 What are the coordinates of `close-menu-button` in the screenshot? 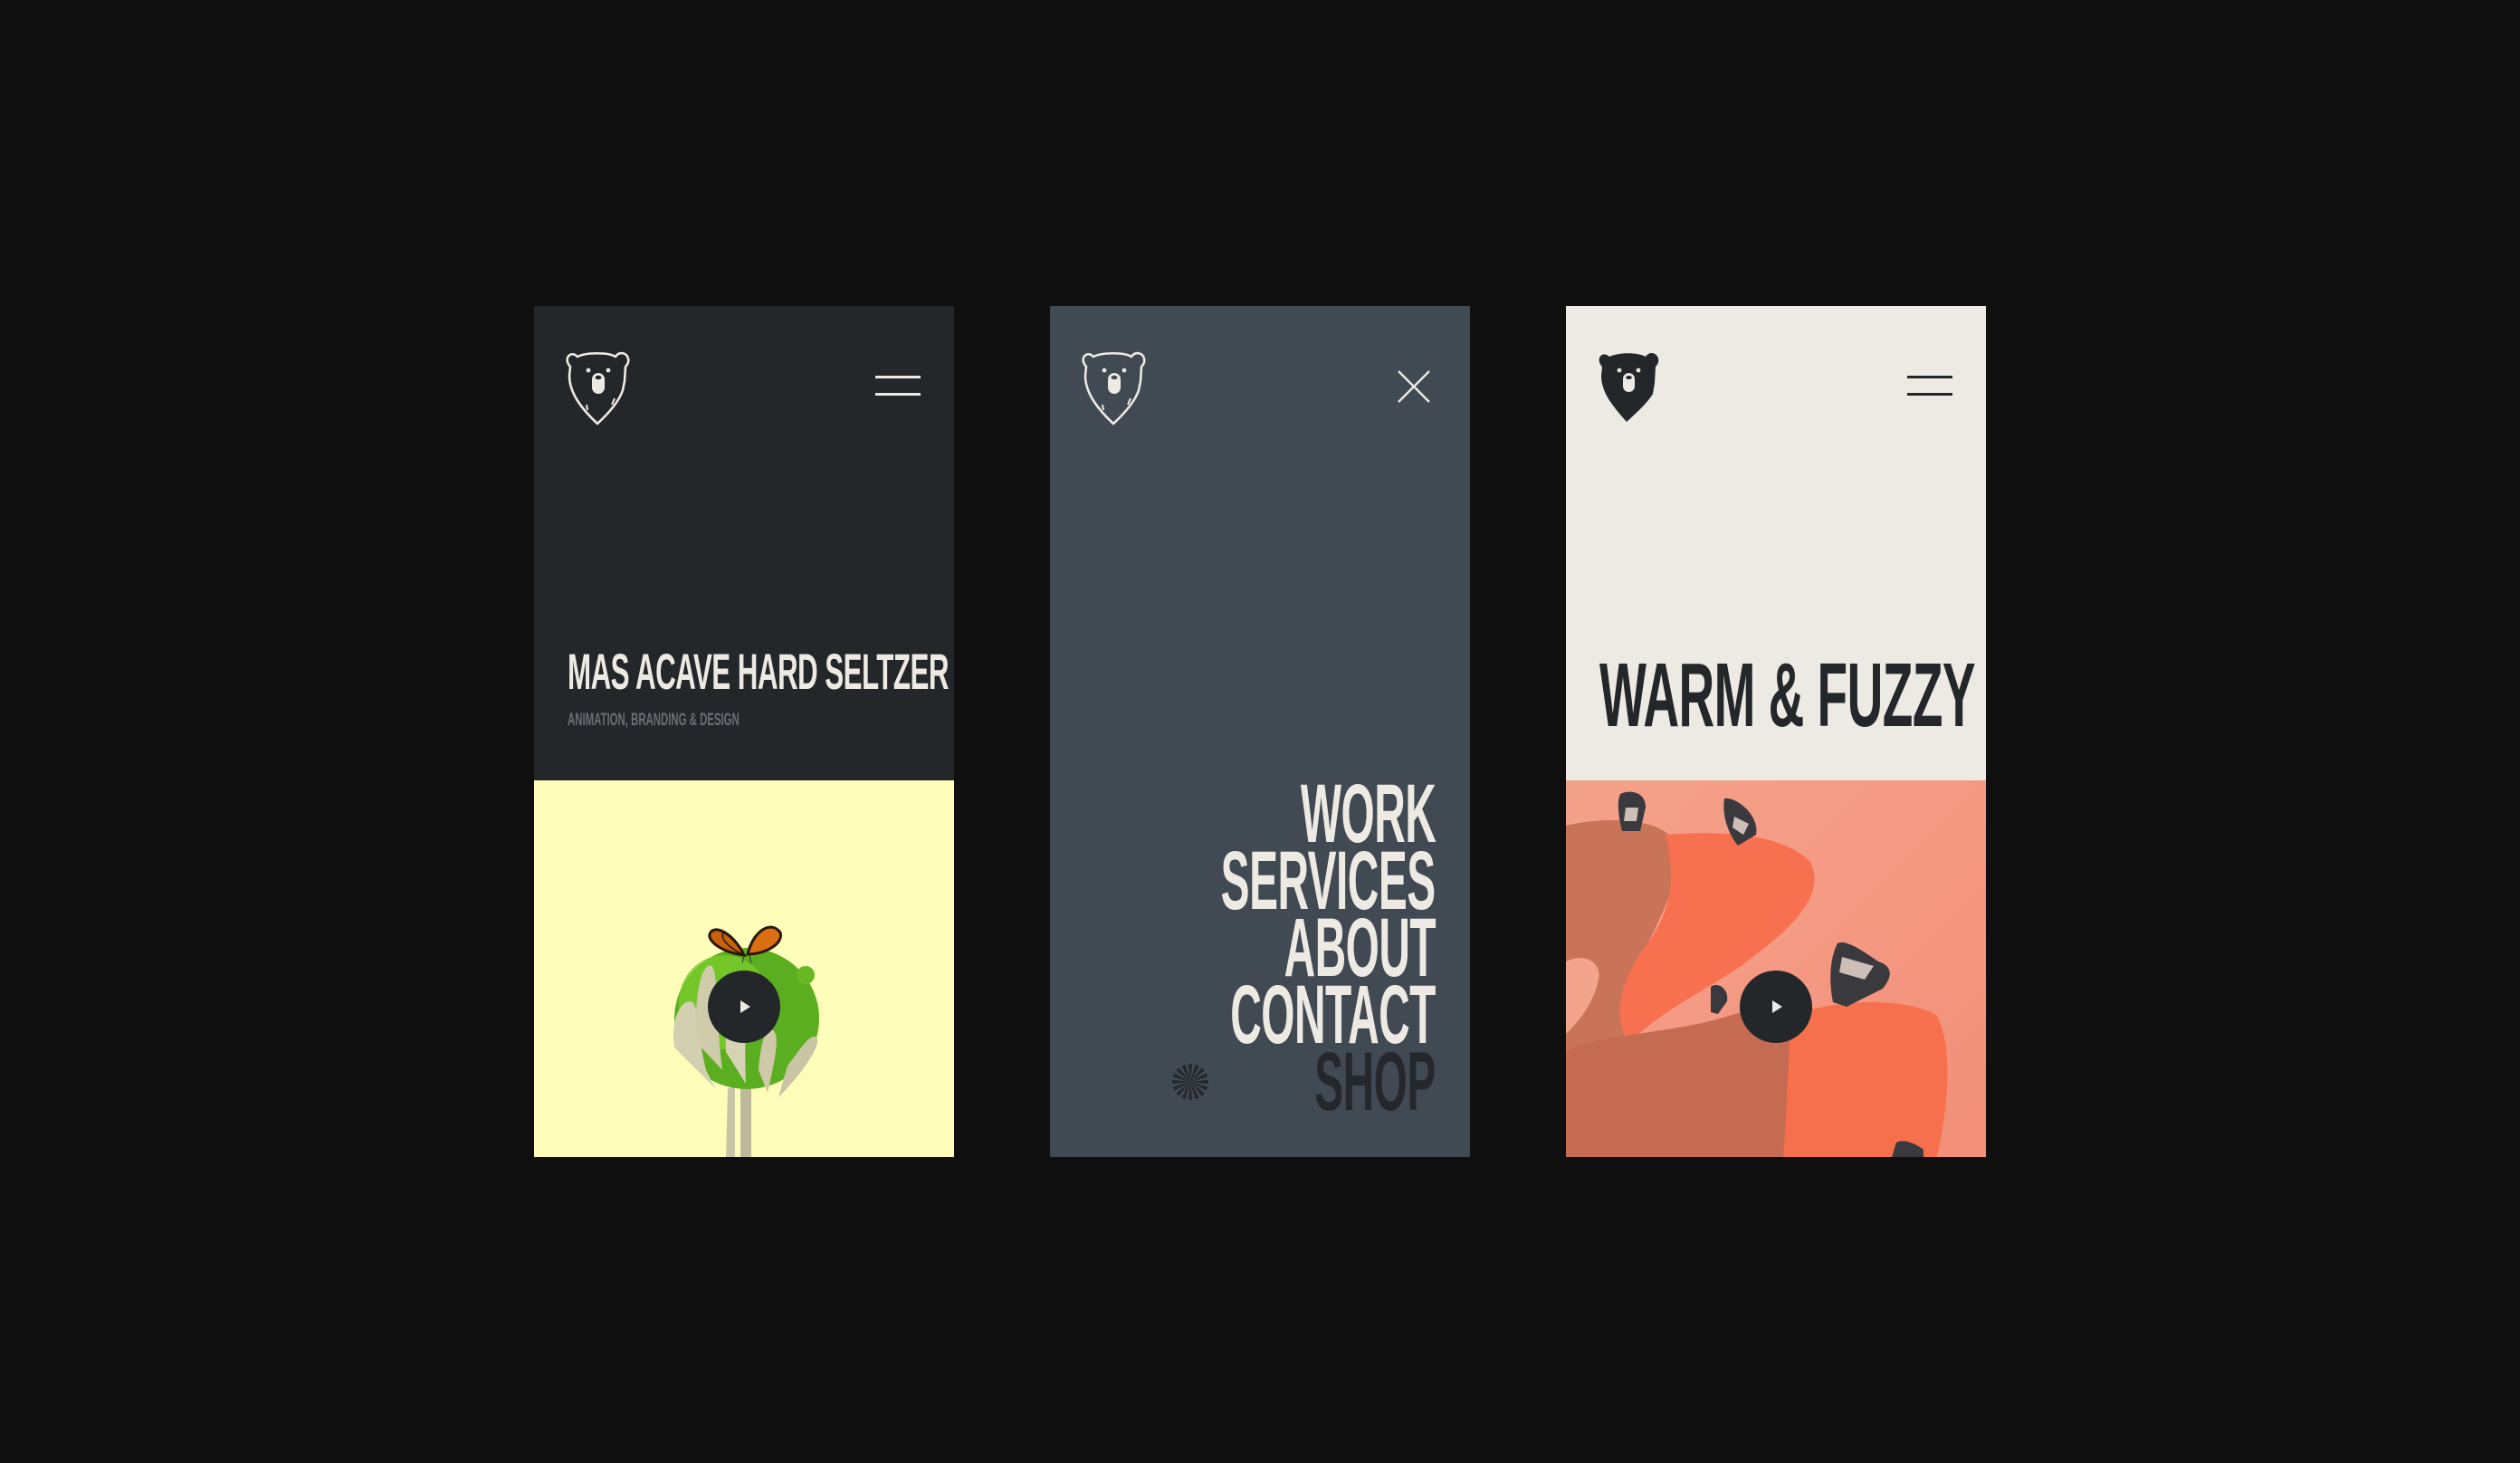 It's located at (1414, 386).